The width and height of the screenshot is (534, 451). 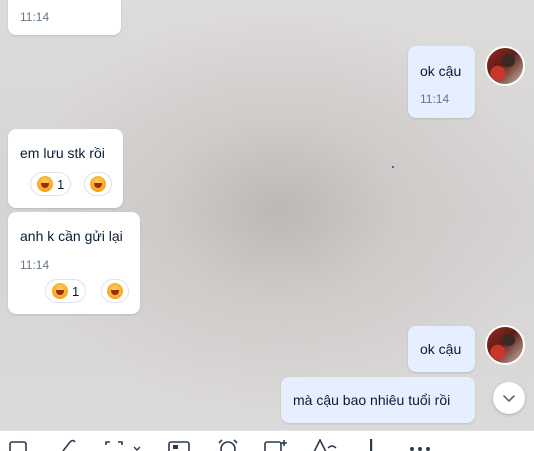 What do you see at coordinates (276, 445) in the screenshot?
I see `task-icon` at bounding box center [276, 445].